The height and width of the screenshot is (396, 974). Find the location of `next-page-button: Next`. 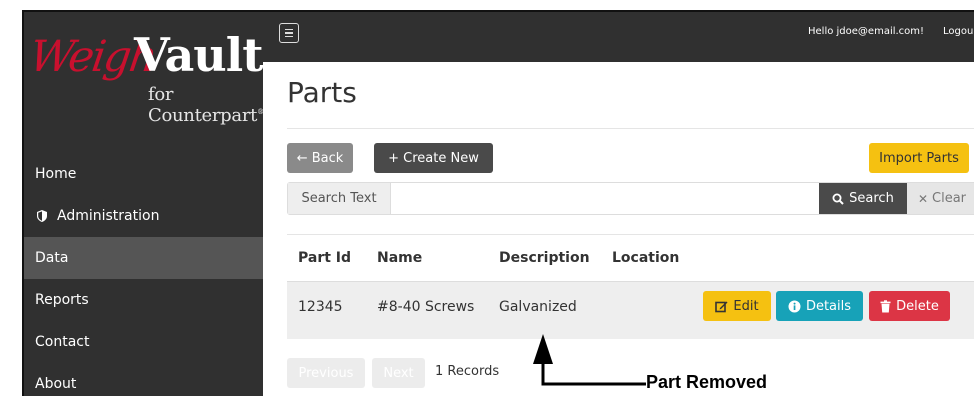

next-page-button: Next is located at coordinates (398, 373).